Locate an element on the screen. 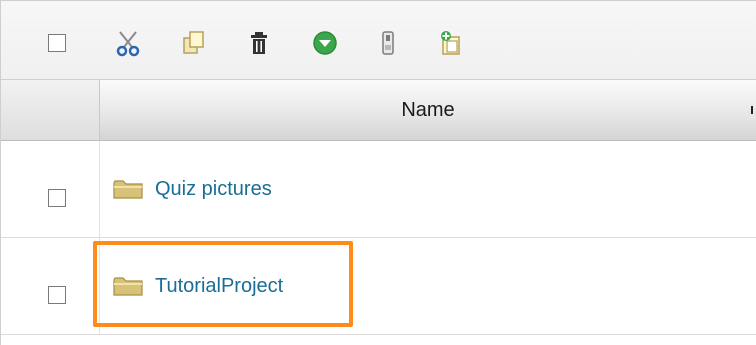 The width and height of the screenshot is (756, 345). highlight-box is located at coordinates (223, 284).